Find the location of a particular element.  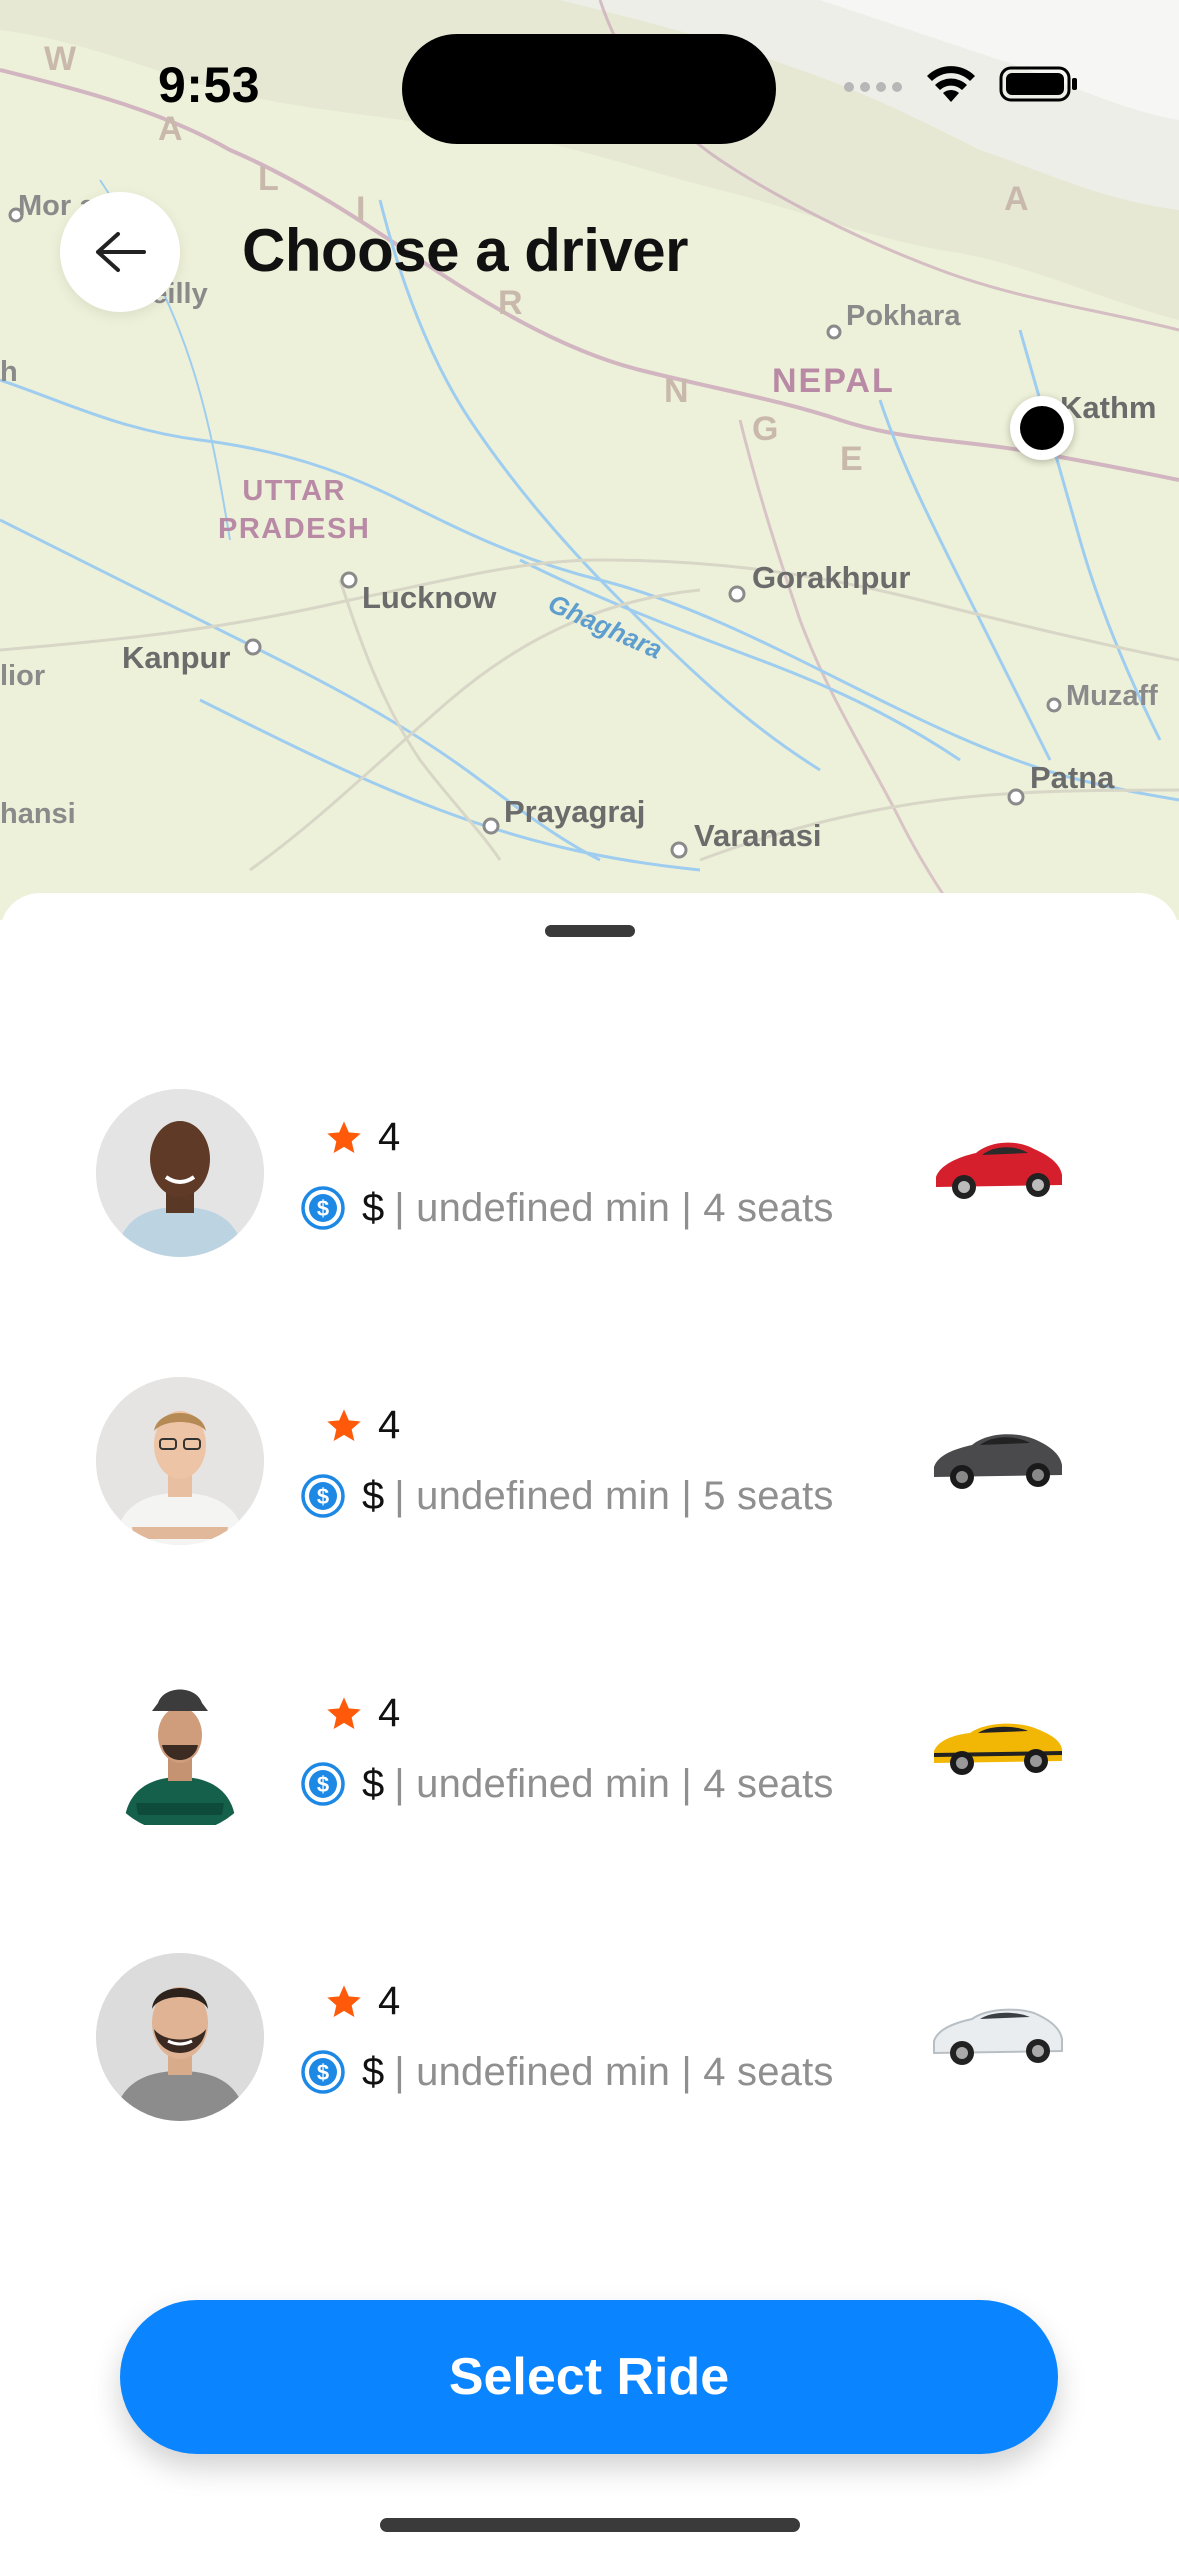

map-label-kathmandu: Kathm is located at coordinates (1108, 407).